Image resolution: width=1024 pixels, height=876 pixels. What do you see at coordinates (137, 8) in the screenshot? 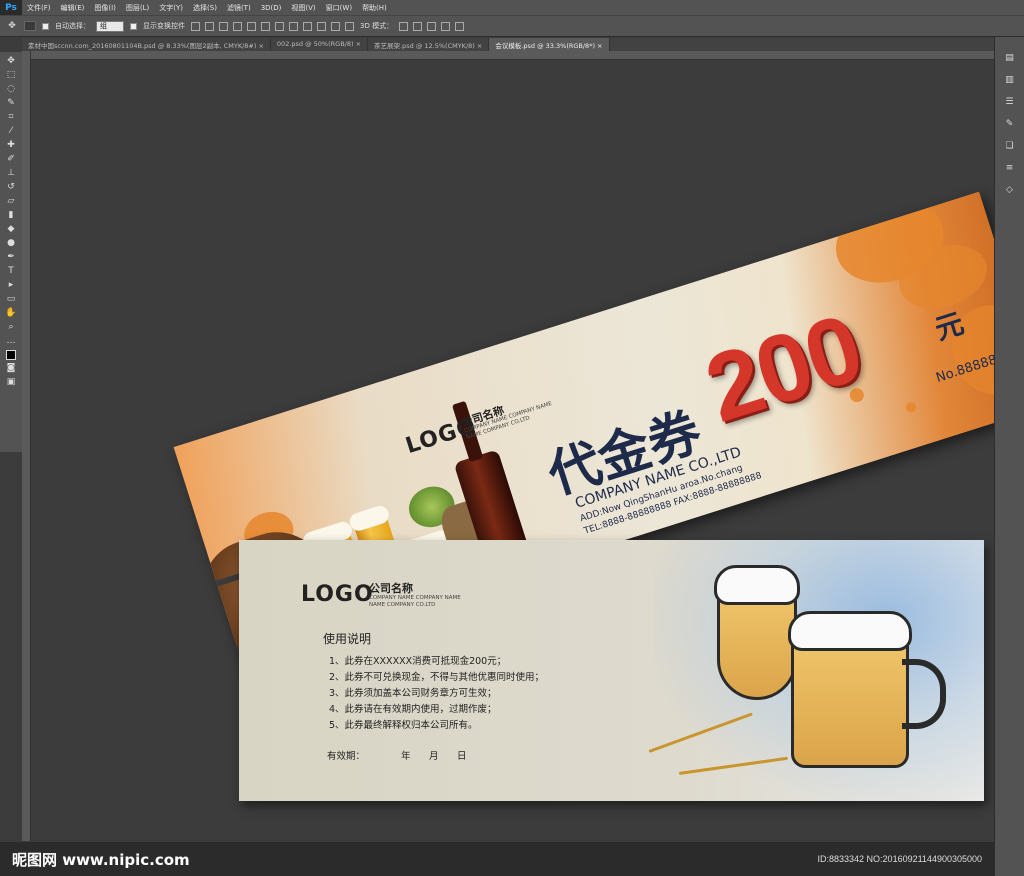
I see `menu-layer: 图层(L)` at bounding box center [137, 8].